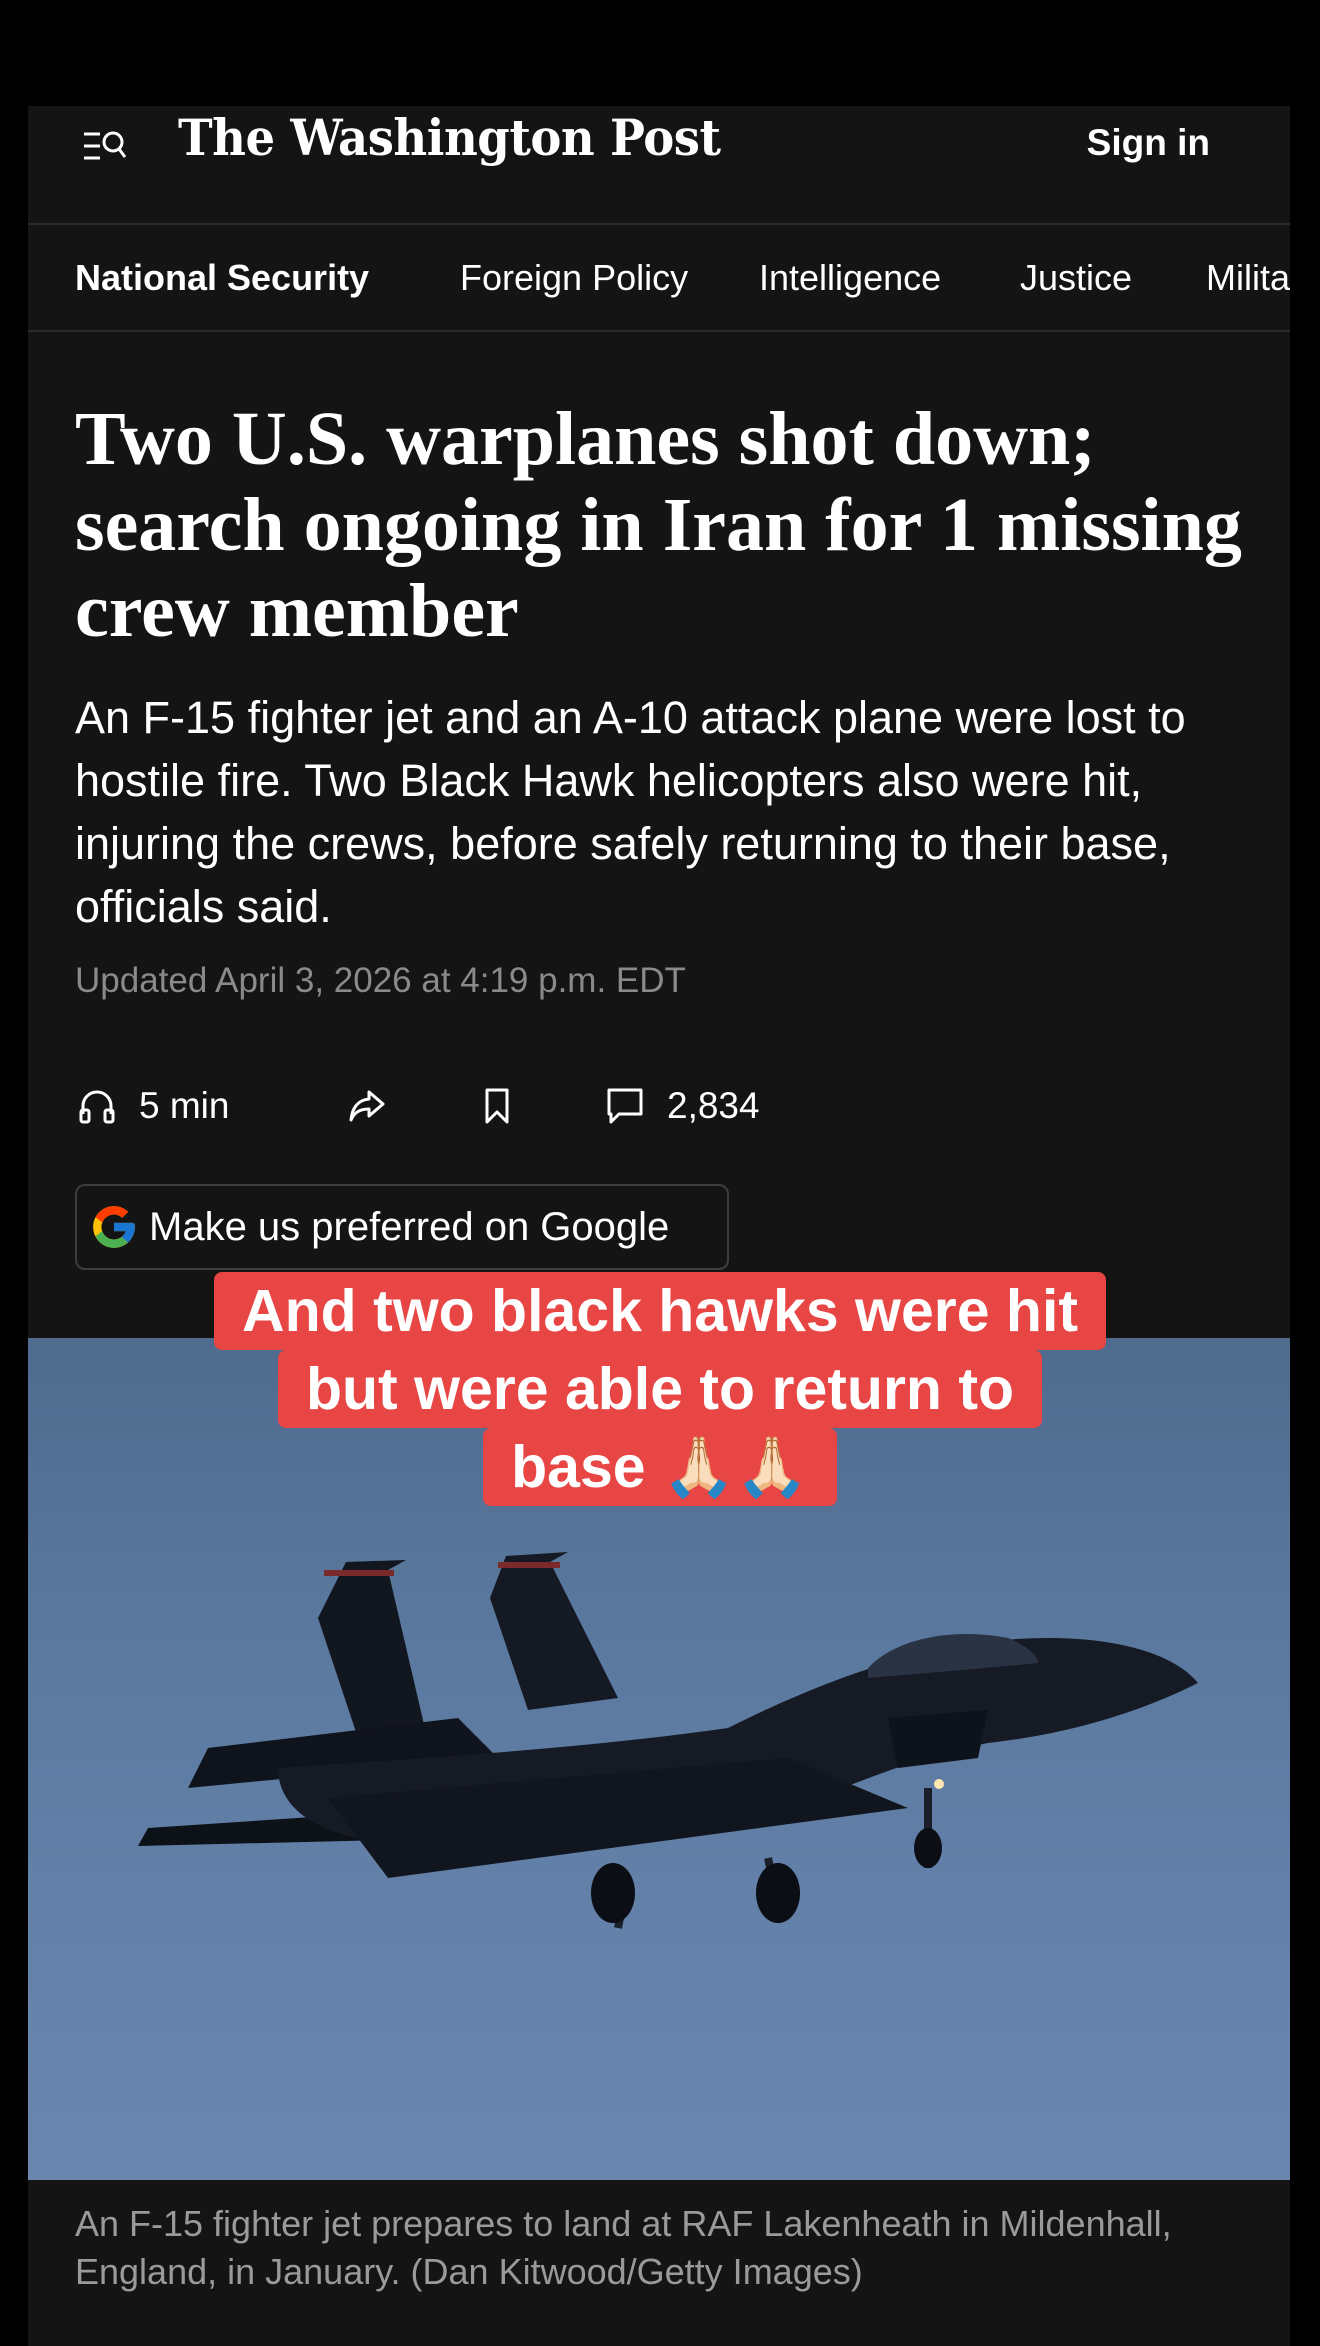 The width and height of the screenshot is (1320, 2346). I want to click on google-logo-icon, so click(114, 1227).